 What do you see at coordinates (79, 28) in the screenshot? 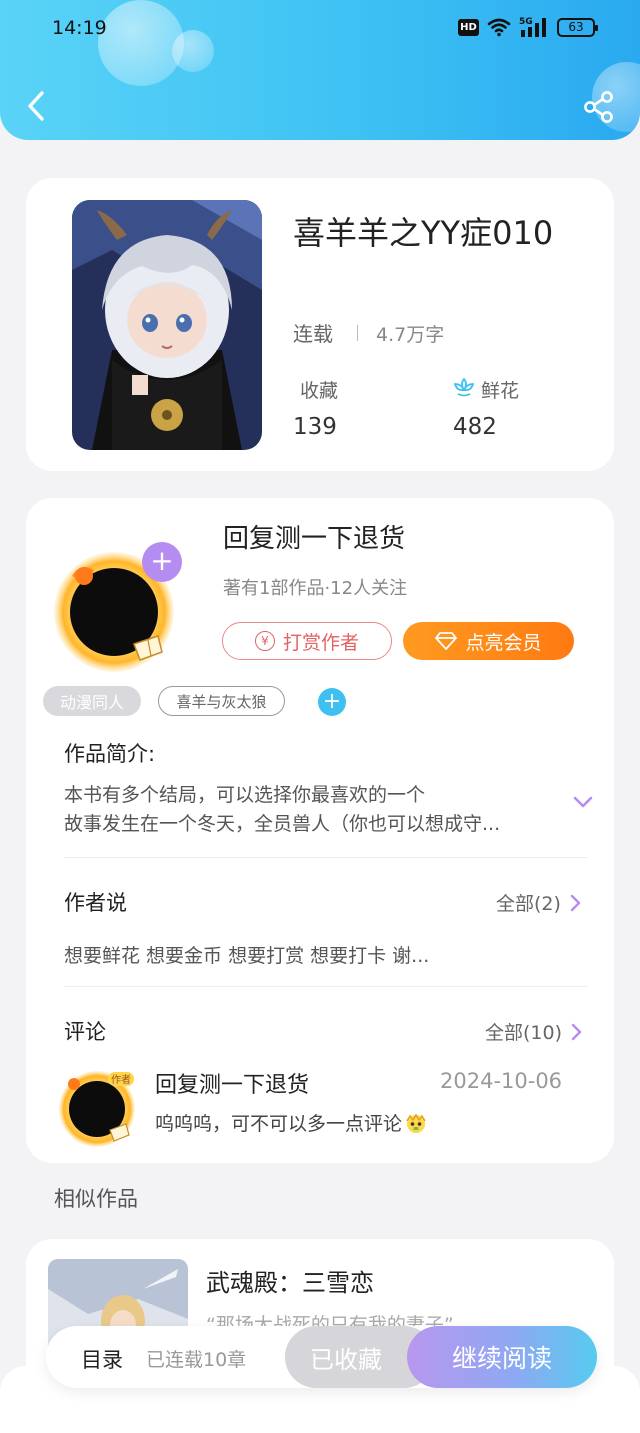
I see `status-time: 14:19` at bounding box center [79, 28].